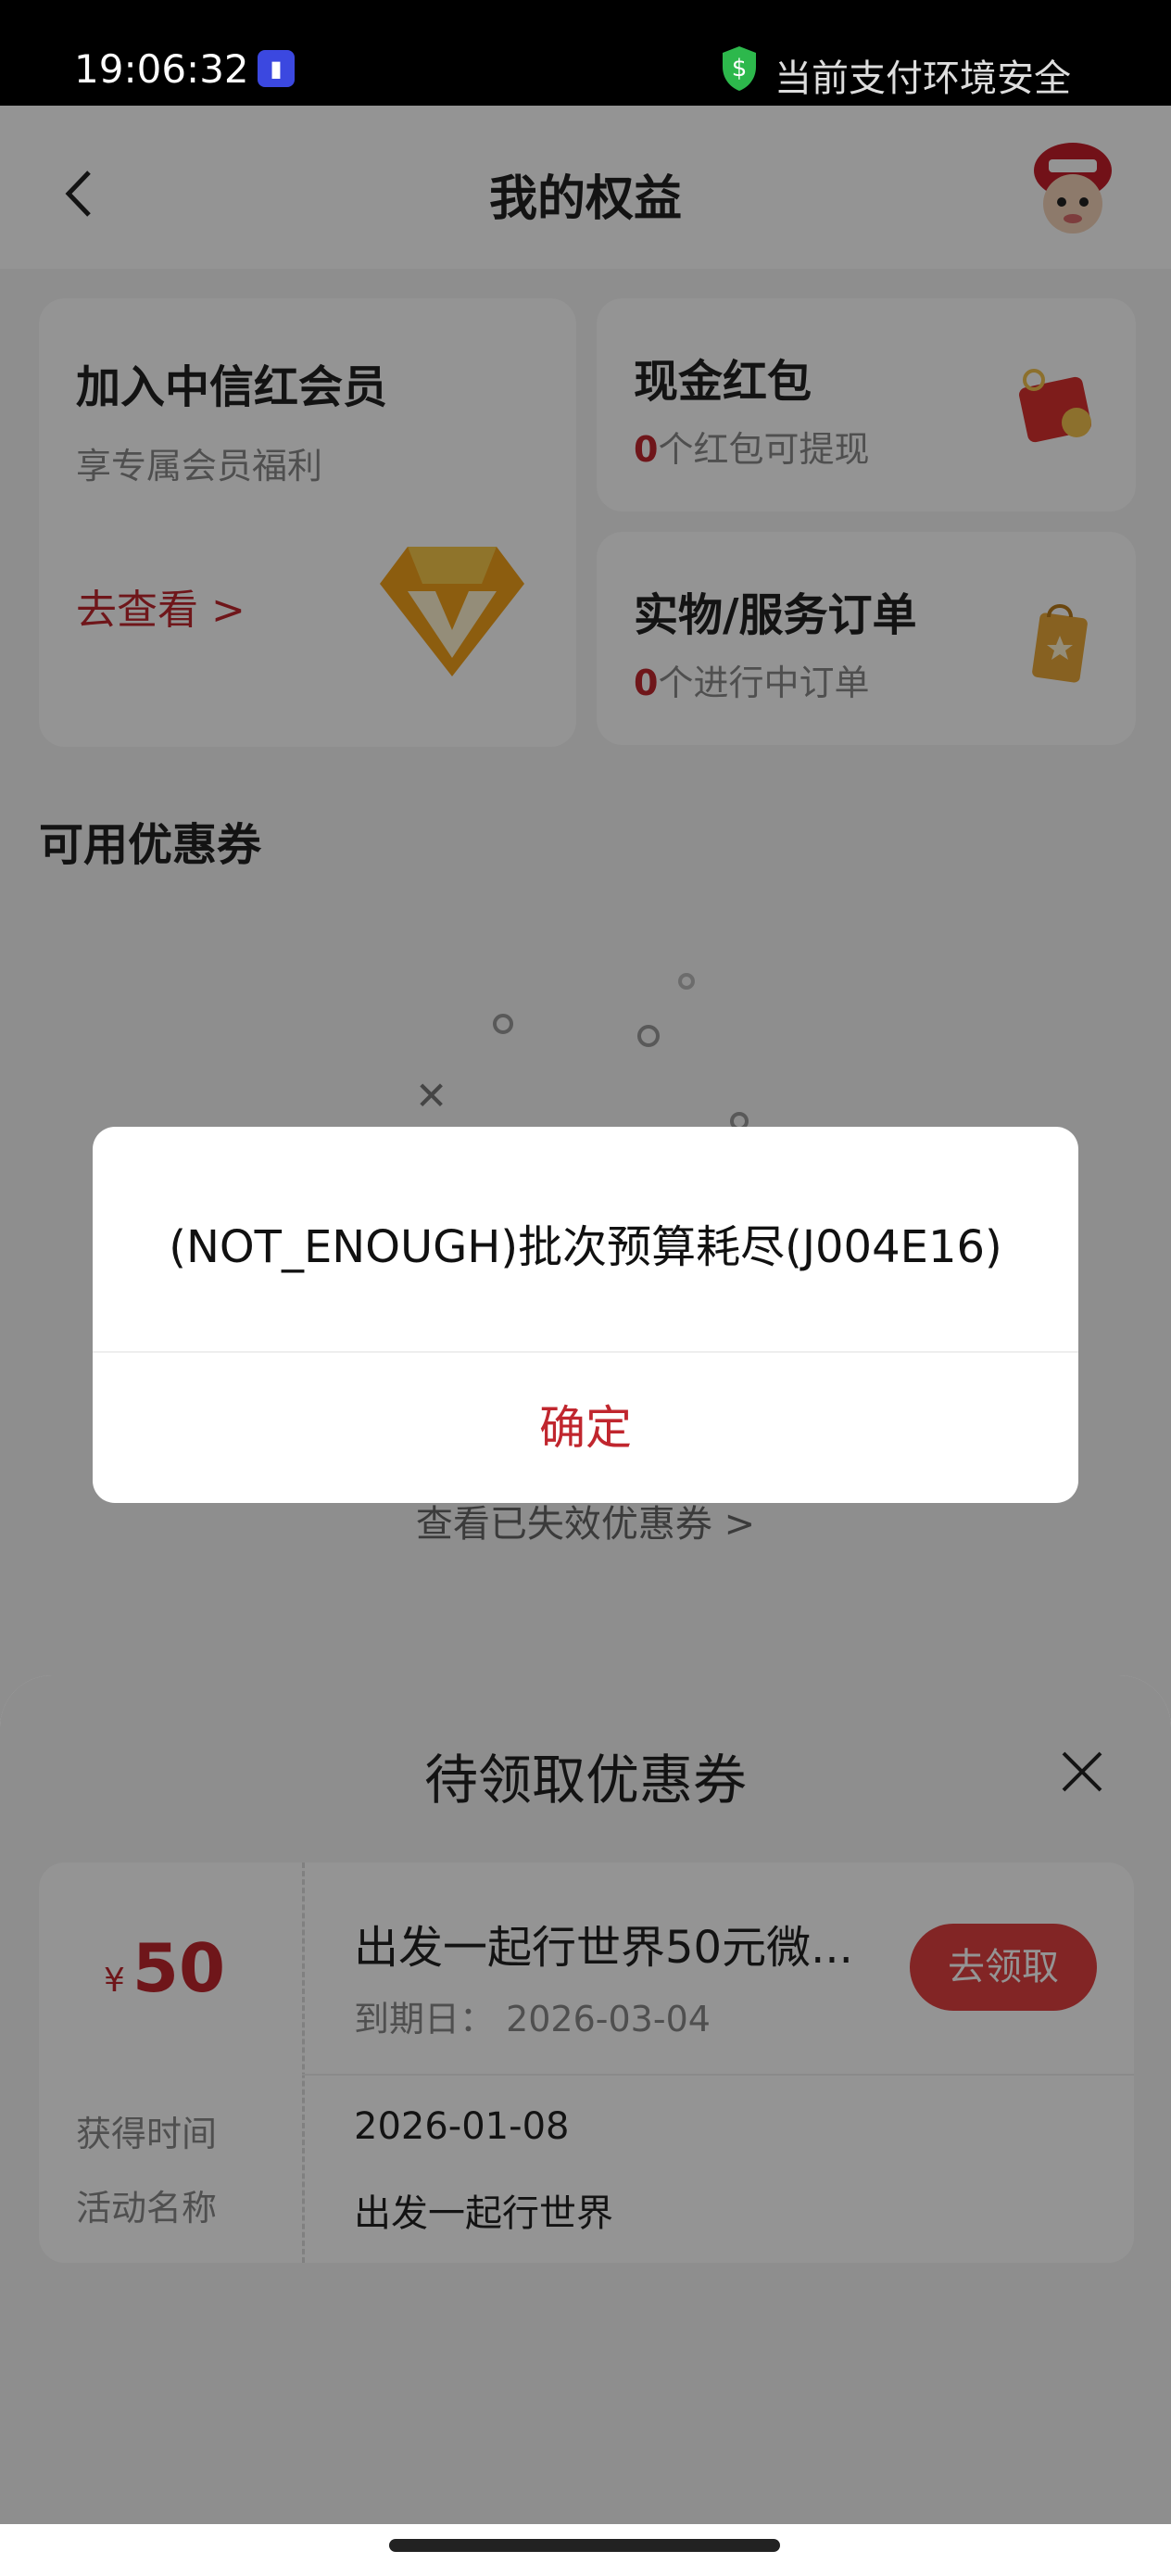 The width and height of the screenshot is (1171, 2576). What do you see at coordinates (162, 69) in the screenshot?
I see `status-time: 19:06:32` at bounding box center [162, 69].